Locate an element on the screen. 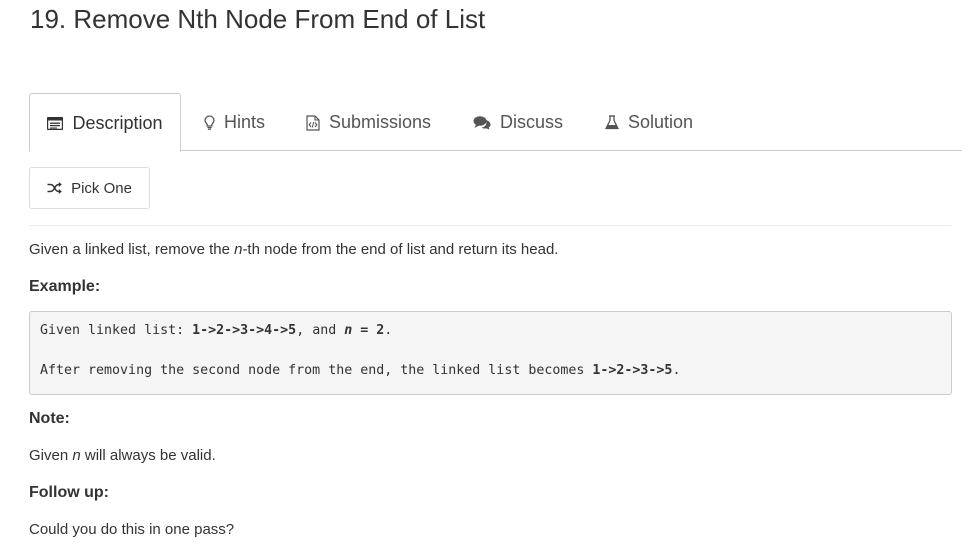 This screenshot has width=962, height=556. pick-one-label: Pick One is located at coordinates (101, 188).